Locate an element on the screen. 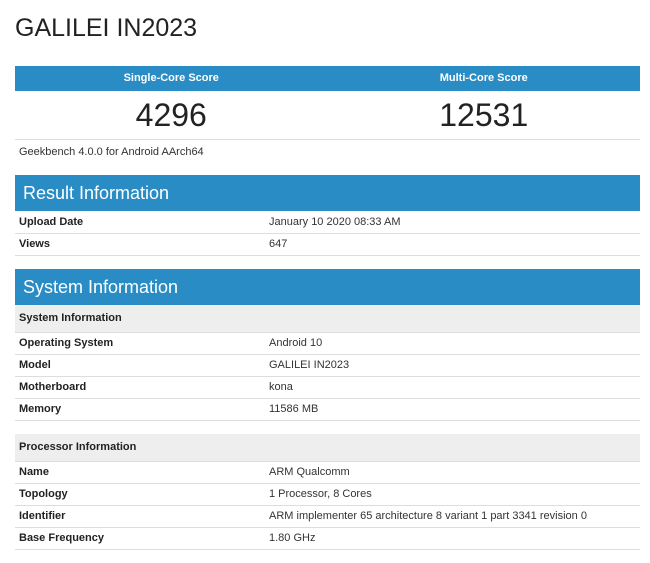 The width and height of the screenshot is (650, 563). row-key: Operating System is located at coordinates (66, 343).